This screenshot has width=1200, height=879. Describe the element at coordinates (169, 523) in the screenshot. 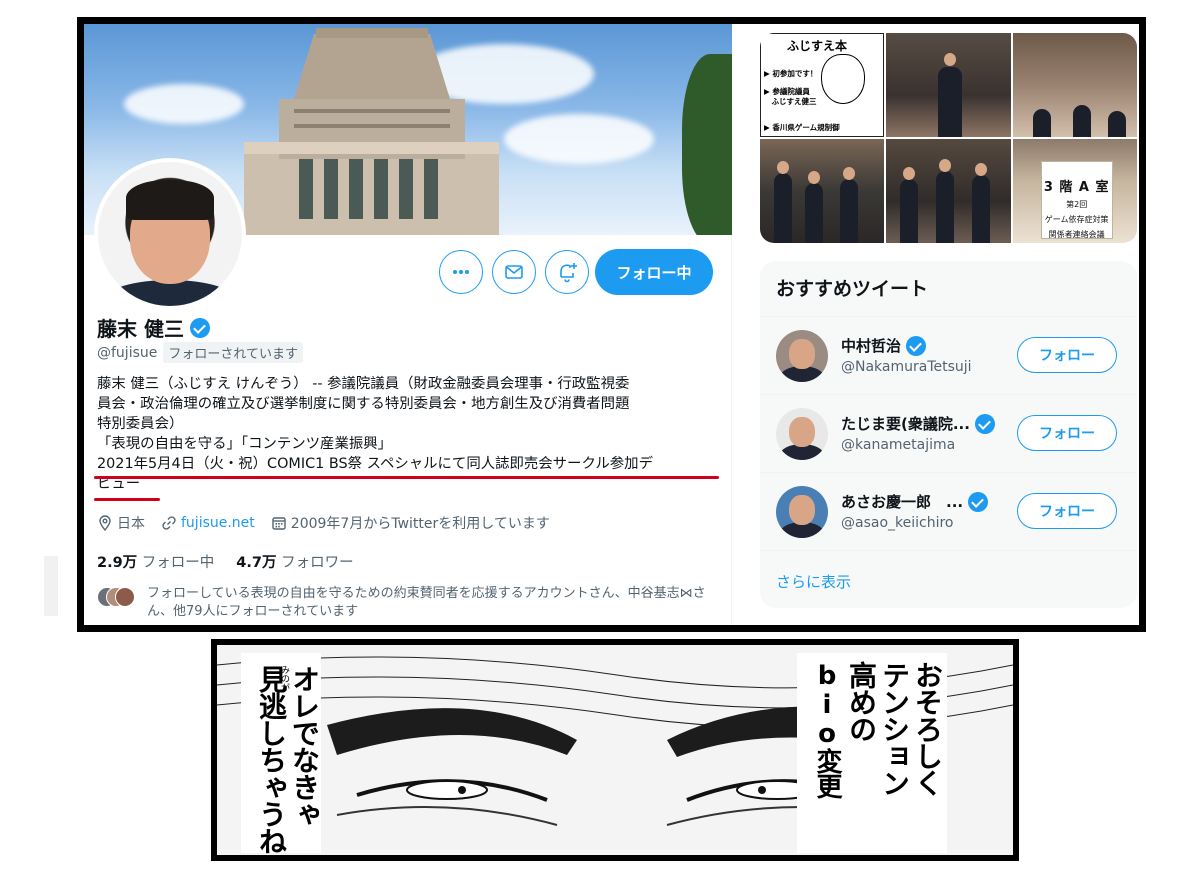

I see `link-icon` at that location.